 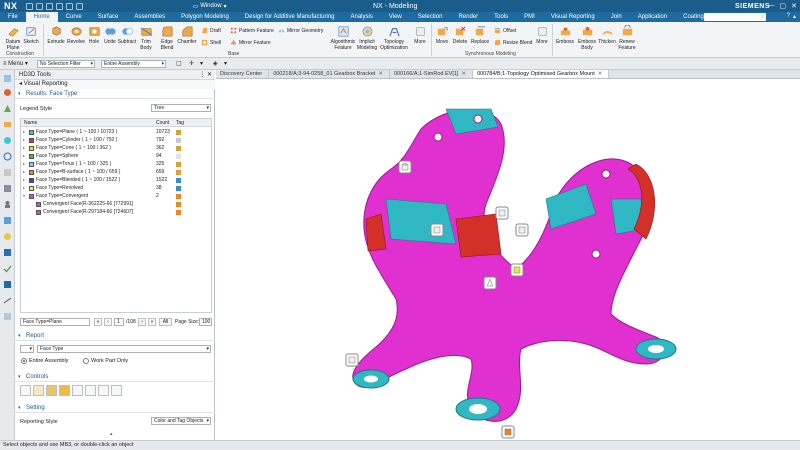 What do you see at coordinates (542, 35) in the screenshot?
I see `sync-more-button: More` at bounding box center [542, 35].